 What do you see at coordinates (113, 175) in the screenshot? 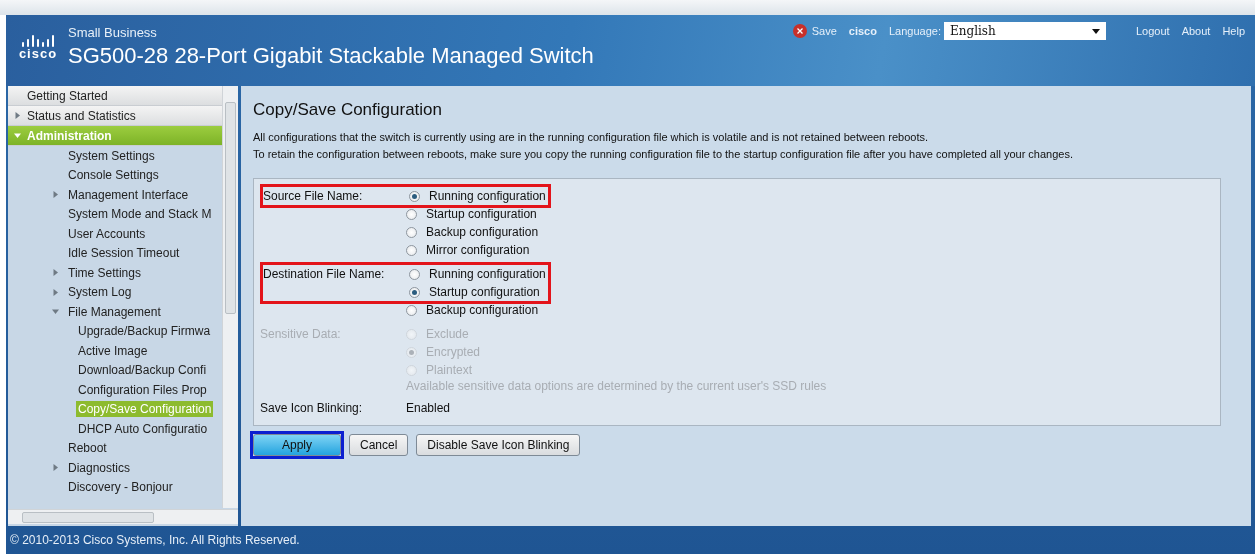
I see `menu-item: Console Settings` at bounding box center [113, 175].